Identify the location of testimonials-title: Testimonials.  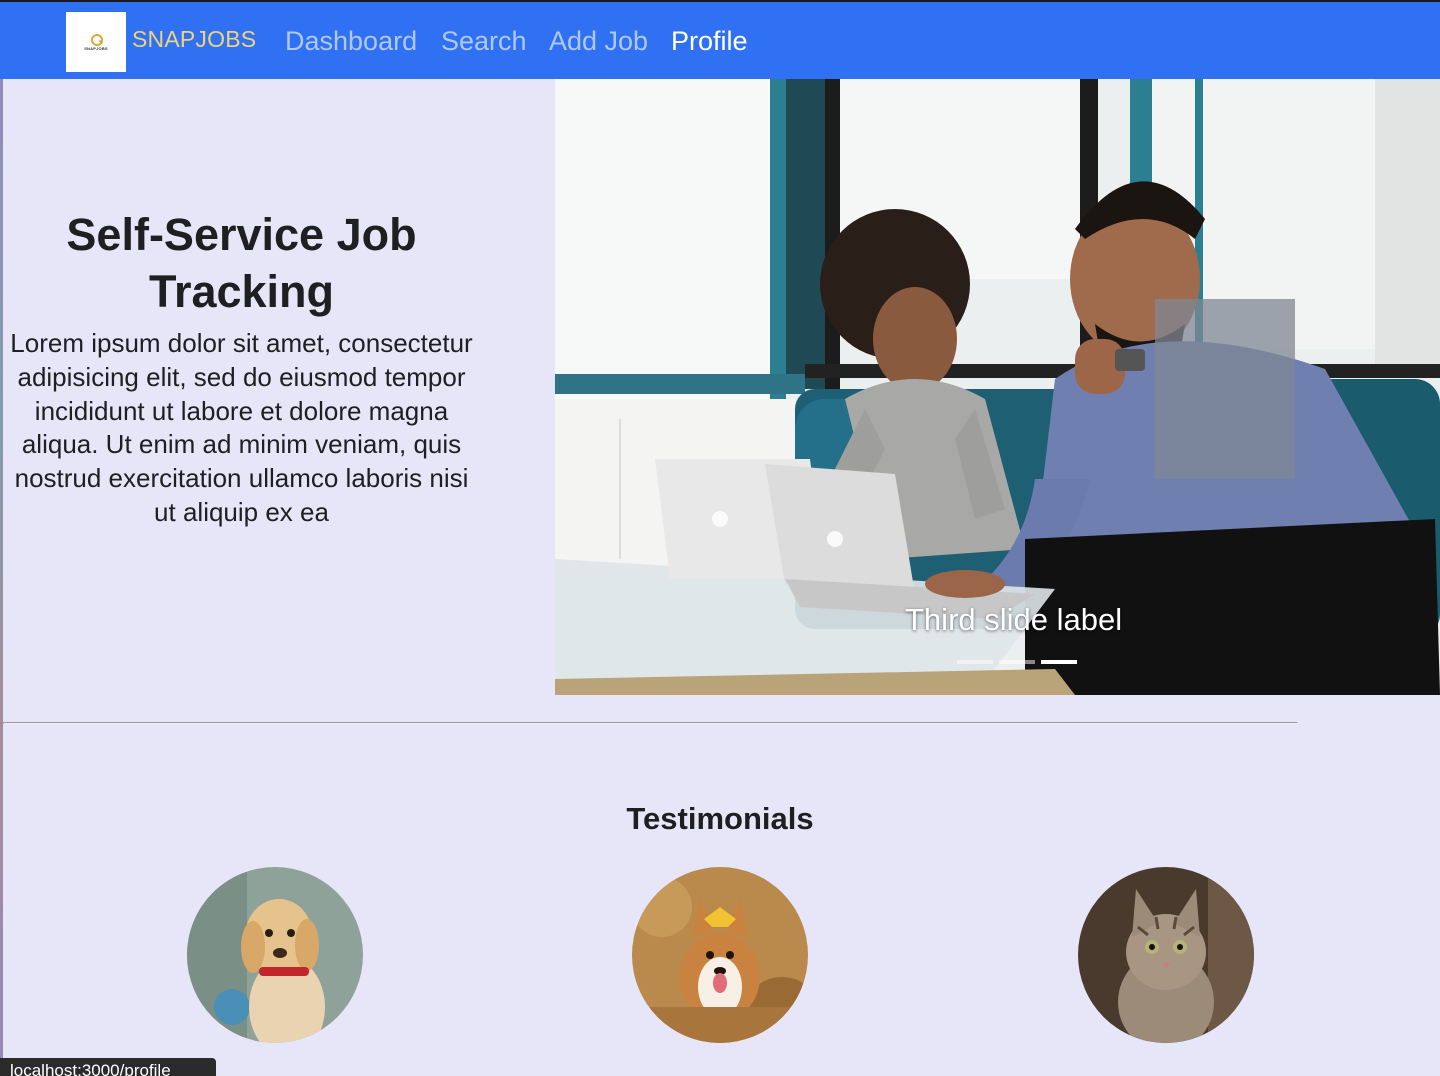
(720, 818).